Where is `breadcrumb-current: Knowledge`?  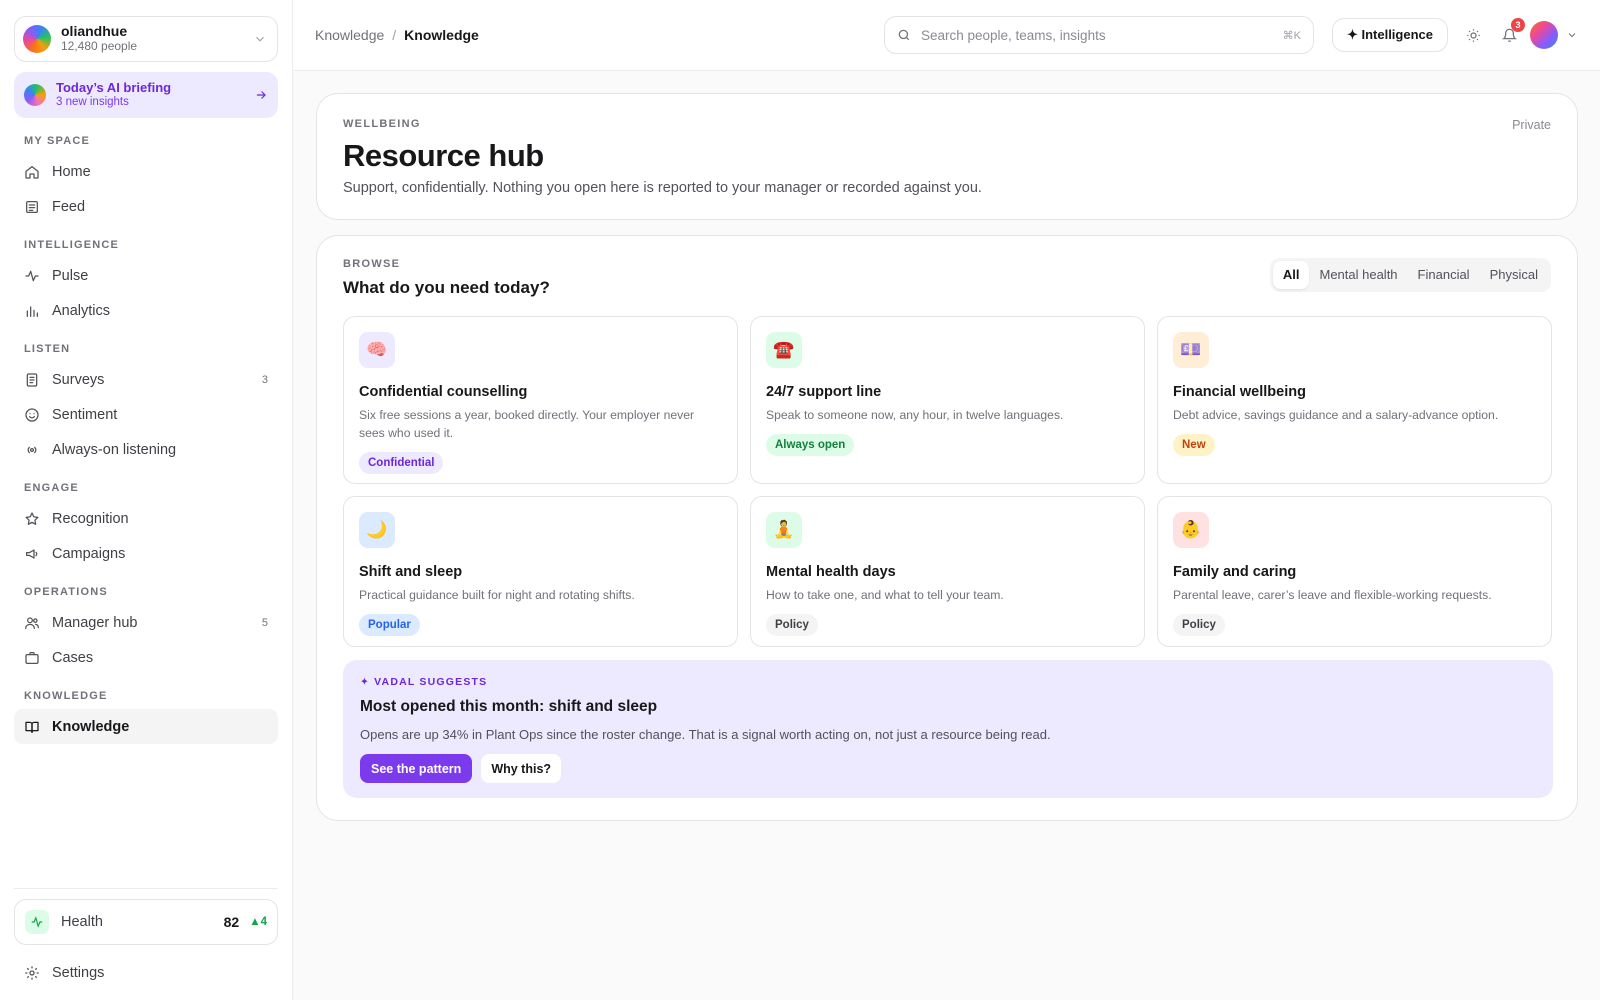 breadcrumb-current: Knowledge is located at coordinates (441, 35).